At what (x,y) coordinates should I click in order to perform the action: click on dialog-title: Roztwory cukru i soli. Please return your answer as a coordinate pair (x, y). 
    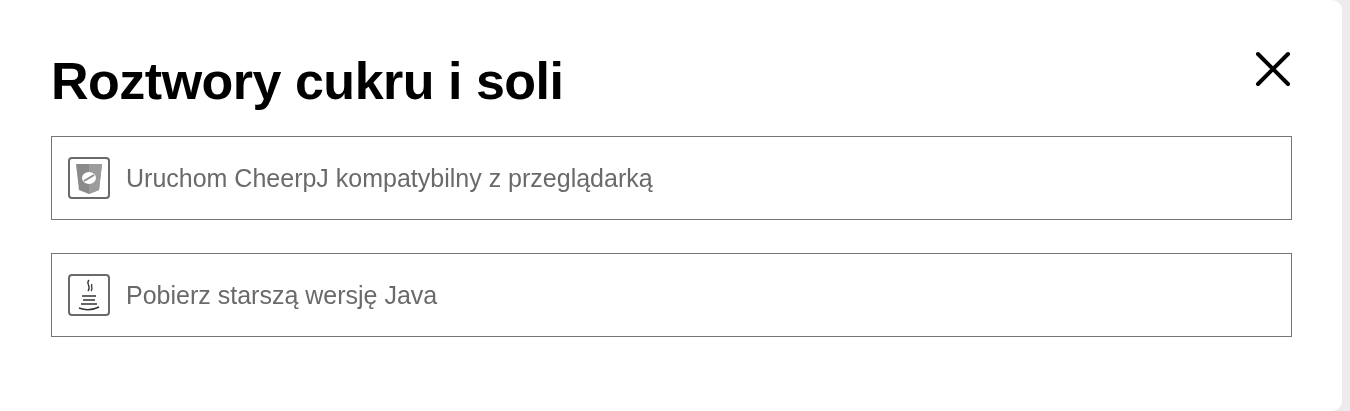
    Looking at the image, I should click on (307, 81).